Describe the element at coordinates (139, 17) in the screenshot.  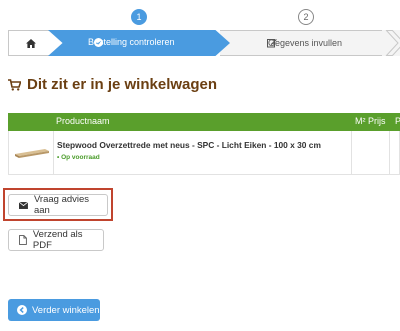
I see `step-number-1: 1` at that location.